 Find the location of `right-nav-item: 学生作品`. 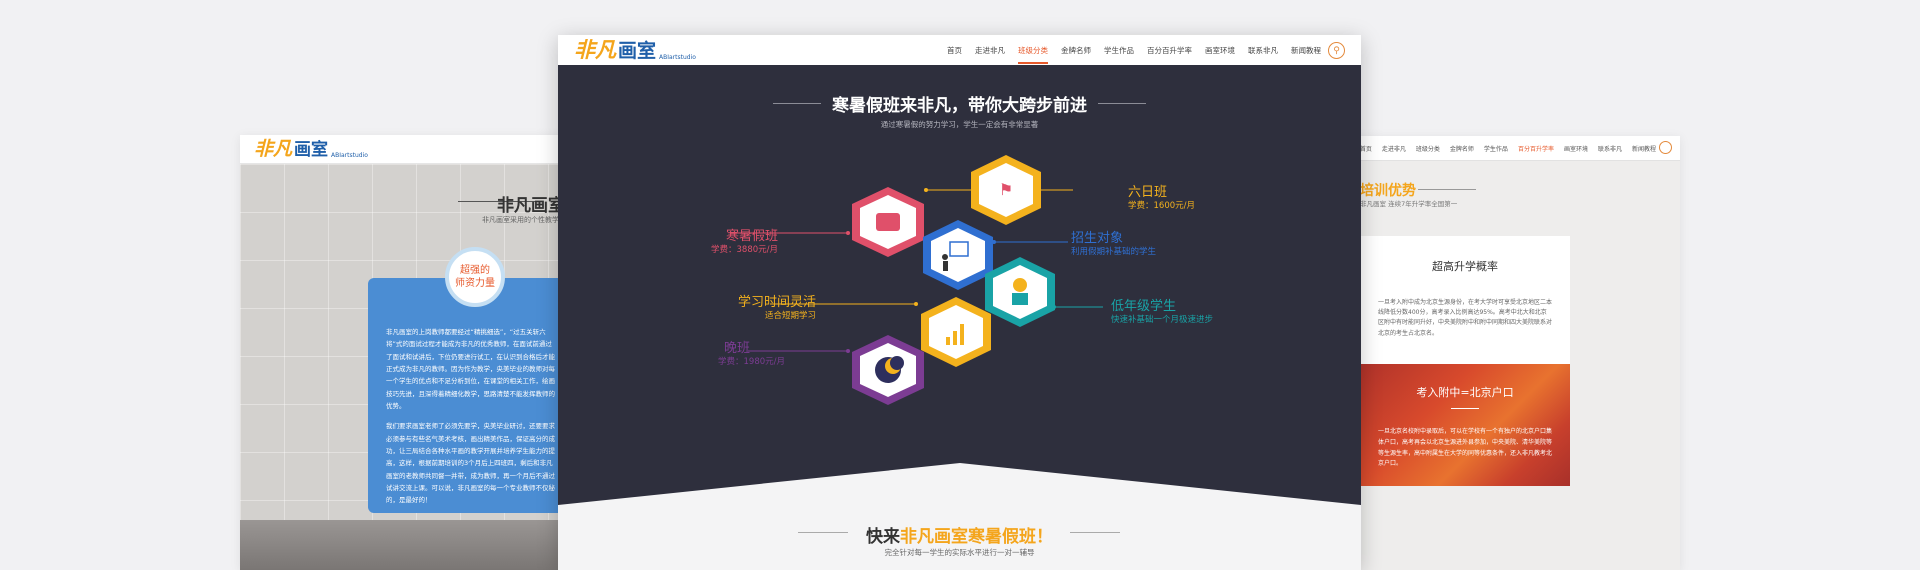

right-nav-item: 学生作品 is located at coordinates (1496, 148).